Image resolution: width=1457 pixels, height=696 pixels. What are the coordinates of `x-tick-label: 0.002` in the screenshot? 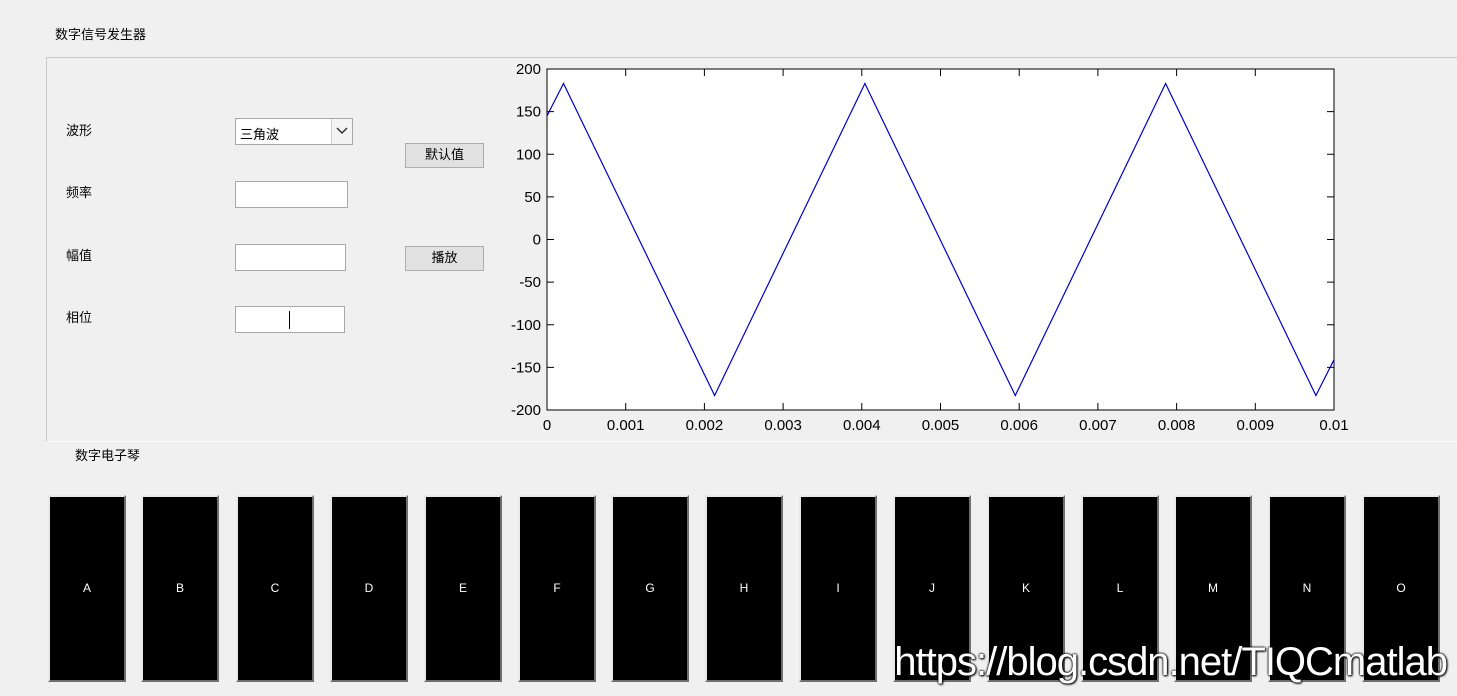 It's located at (705, 425).